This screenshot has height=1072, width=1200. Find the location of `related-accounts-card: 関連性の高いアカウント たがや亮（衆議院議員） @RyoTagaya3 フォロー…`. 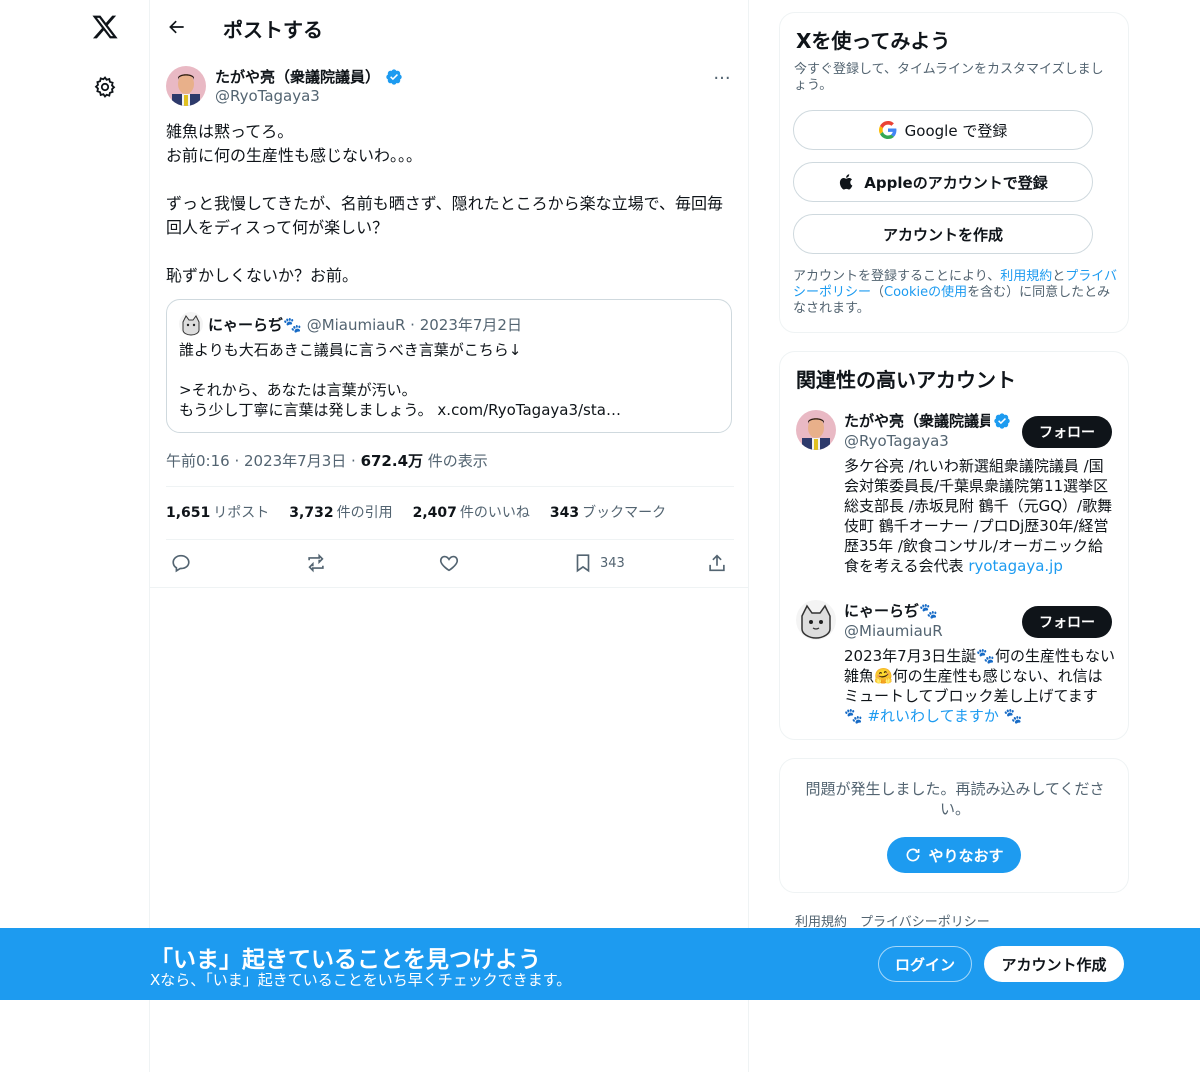

related-accounts-card: 関連性の高いアカウント たがや亮（衆議院議員） @RyoTagaya3 フォロー… is located at coordinates (954, 545).